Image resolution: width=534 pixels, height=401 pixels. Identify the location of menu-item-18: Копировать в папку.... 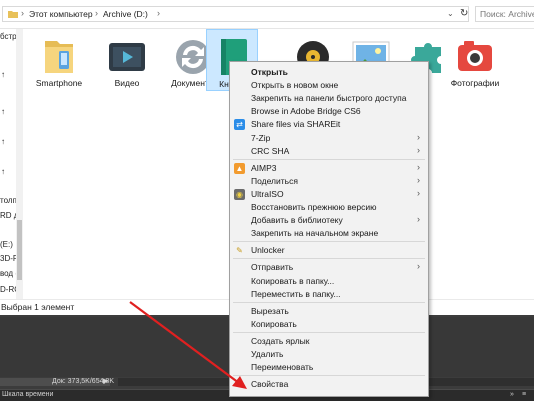
(329, 281).